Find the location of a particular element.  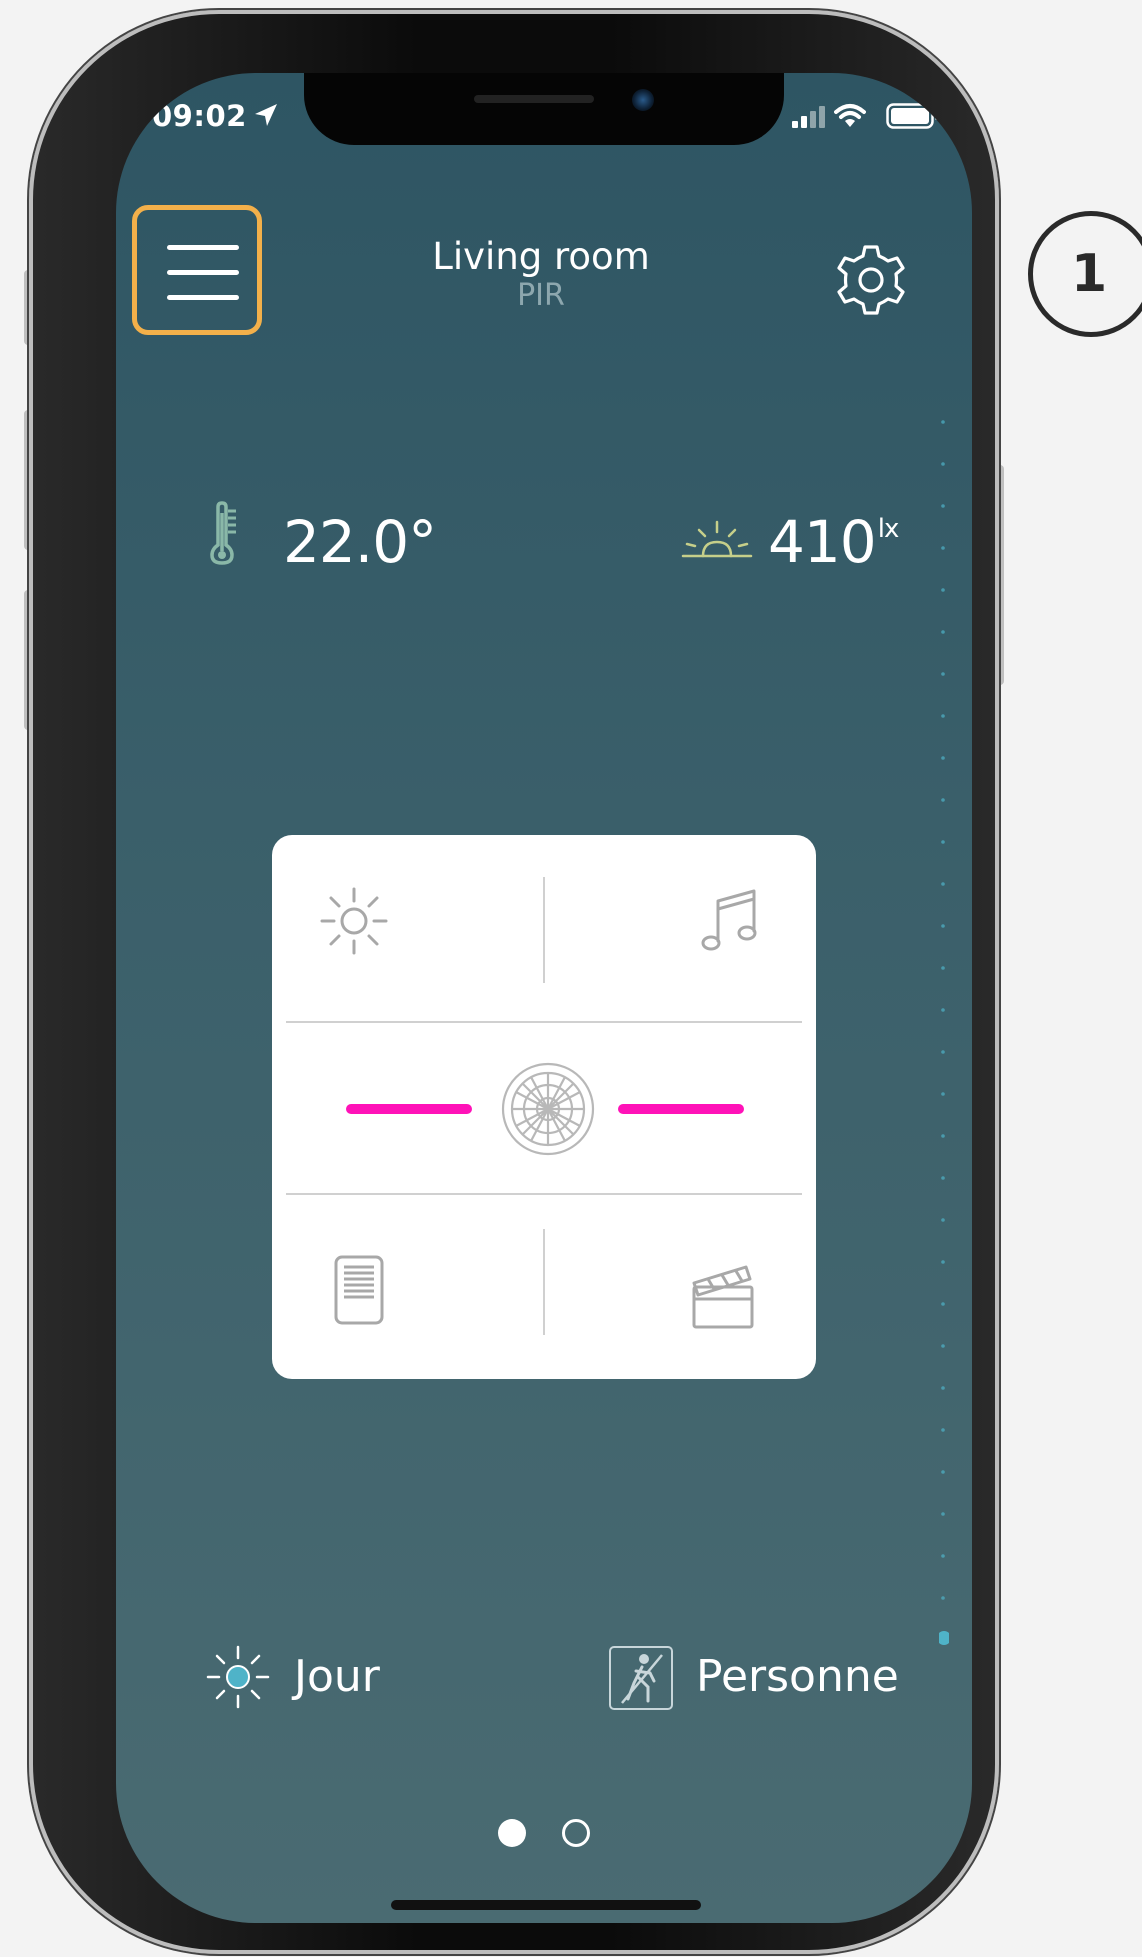

fan-grille-icon is located at coordinates (548, 1109).